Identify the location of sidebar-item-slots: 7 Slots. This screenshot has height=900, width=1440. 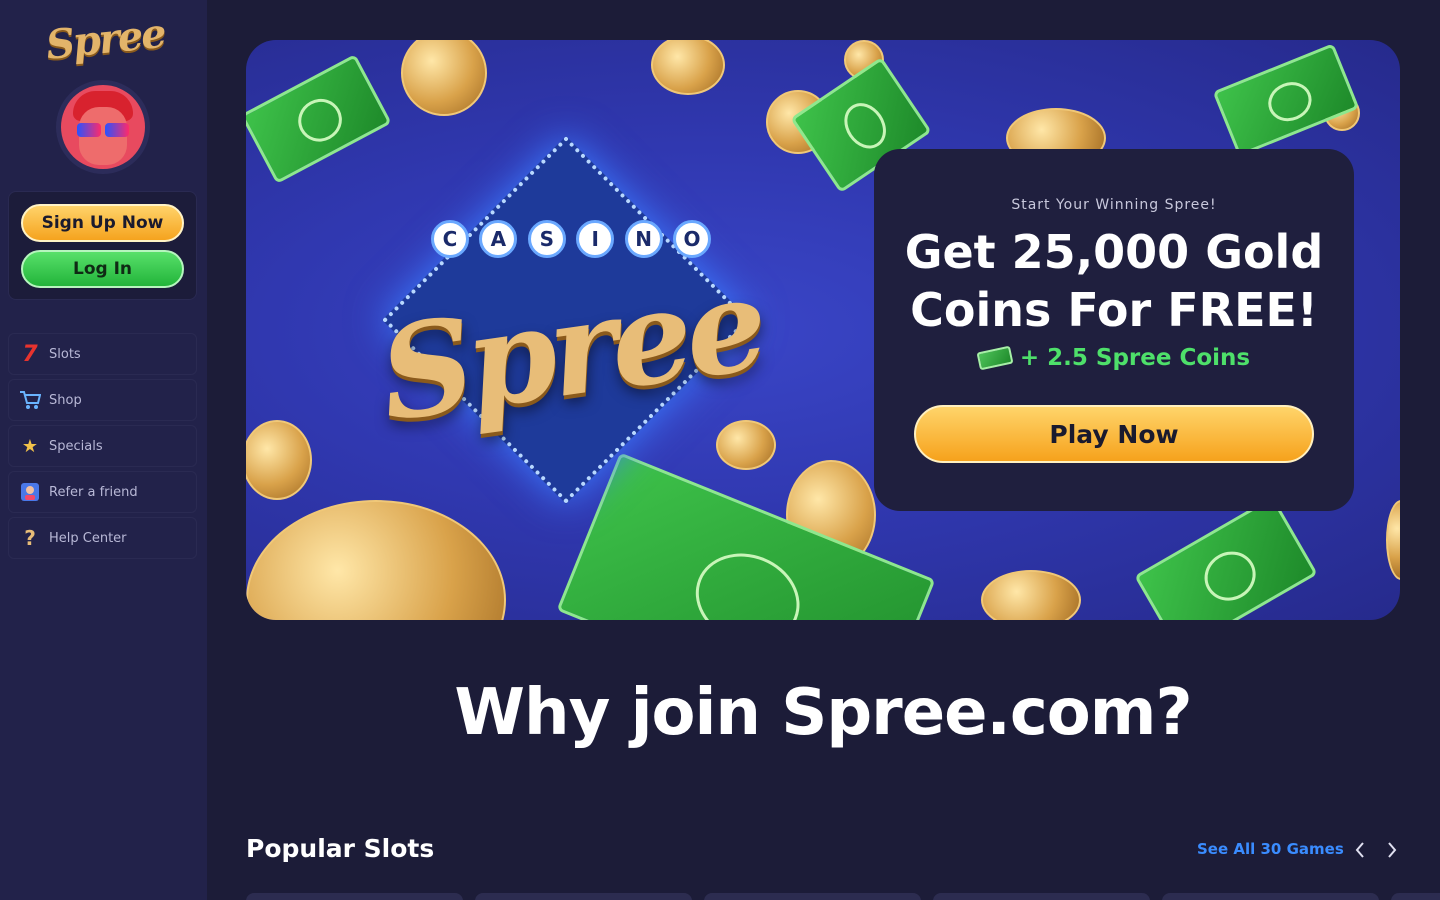
(102, 354).